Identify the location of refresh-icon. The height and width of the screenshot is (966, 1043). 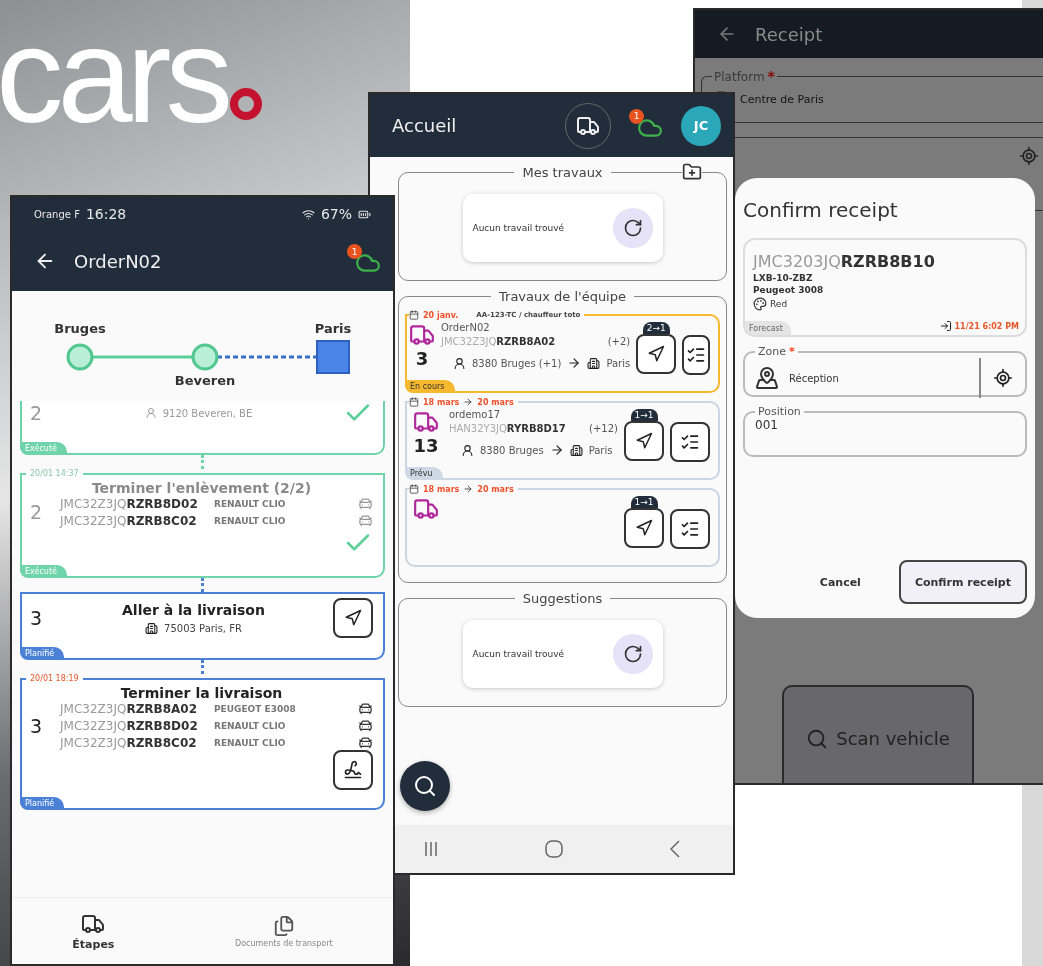
(632, 654).